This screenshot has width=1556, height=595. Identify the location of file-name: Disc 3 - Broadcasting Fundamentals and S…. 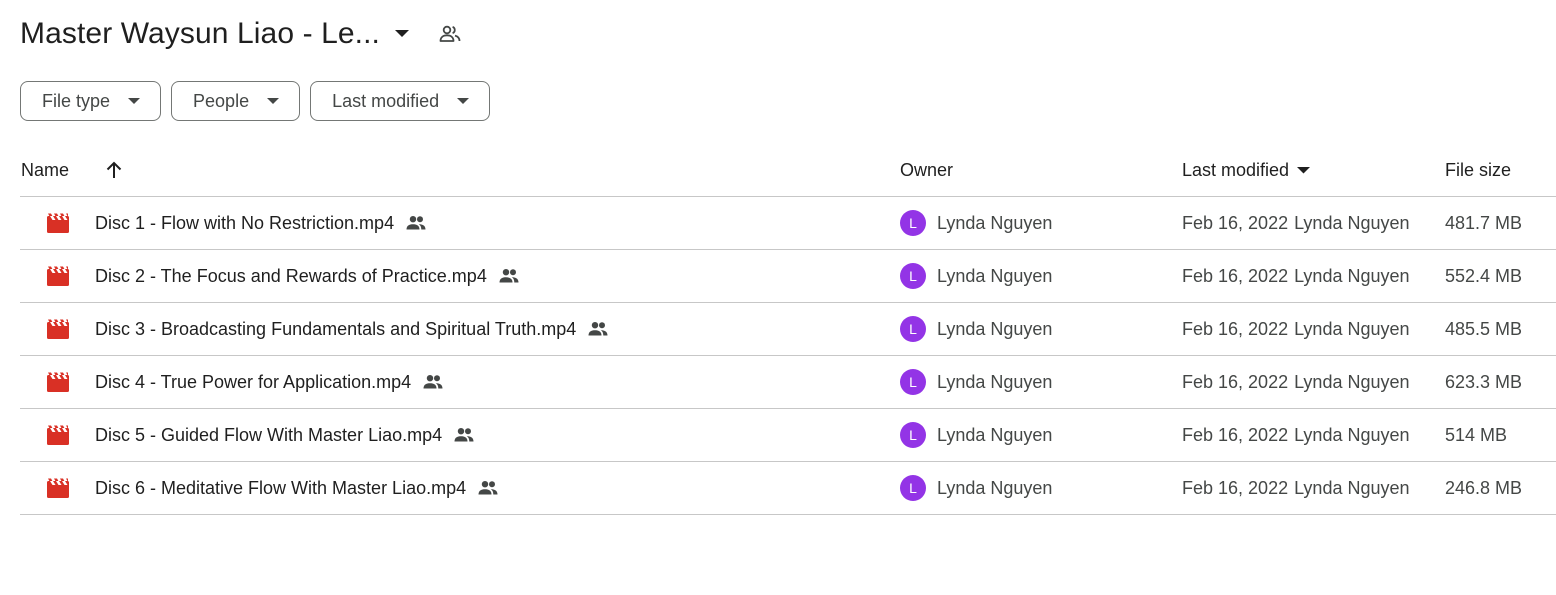
(352, 329).